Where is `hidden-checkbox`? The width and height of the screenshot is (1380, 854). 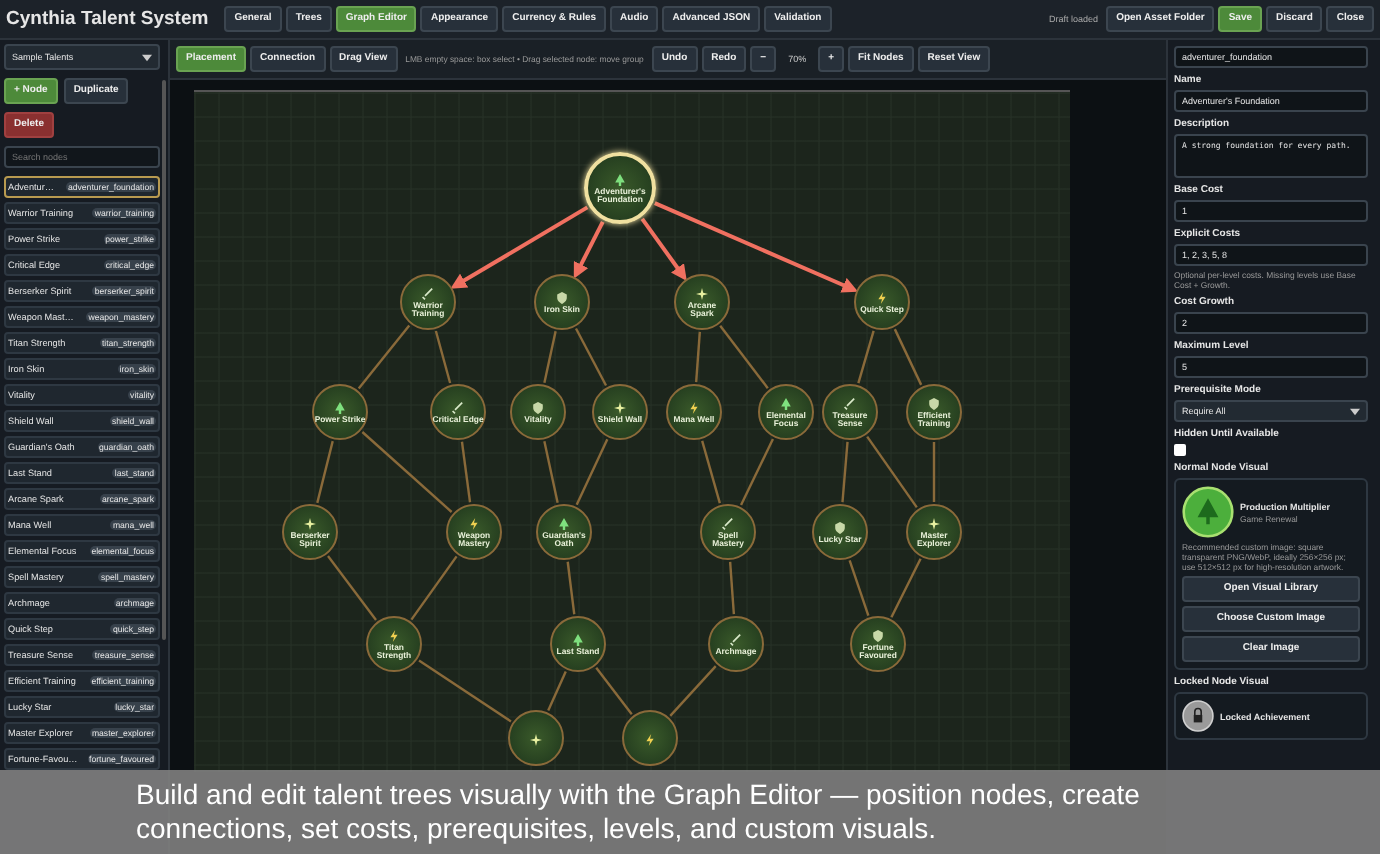
hidden-checkbox is located at coordinates (1180, 450).